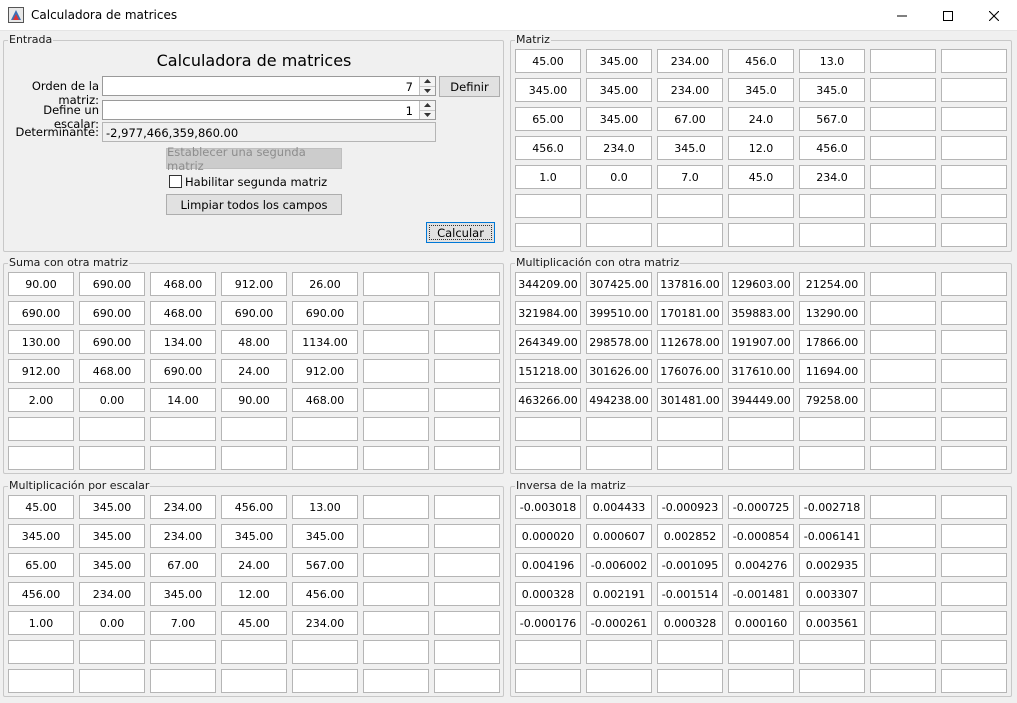  I want to click on multiplicacion-cell: 79258.00, so click(832, 400).